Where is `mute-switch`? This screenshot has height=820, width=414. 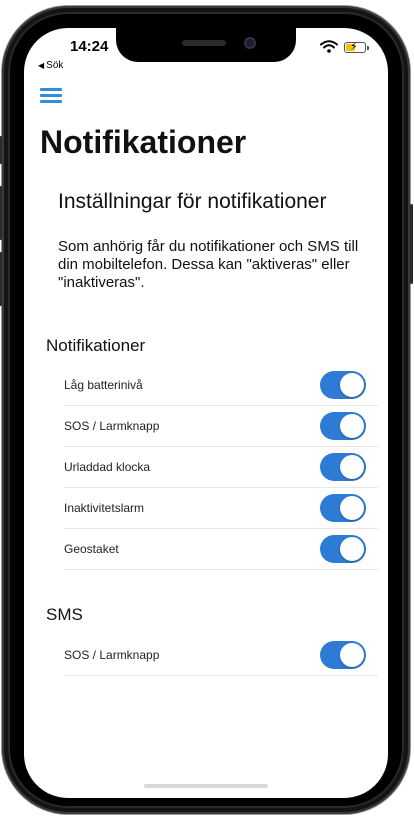 mute-switch is located at coordinates (1, 150).